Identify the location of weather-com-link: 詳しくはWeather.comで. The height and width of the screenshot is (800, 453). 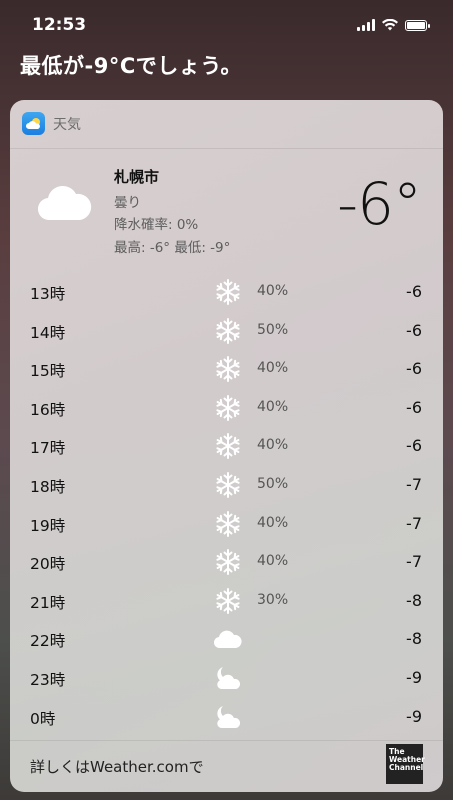
(117, 766).